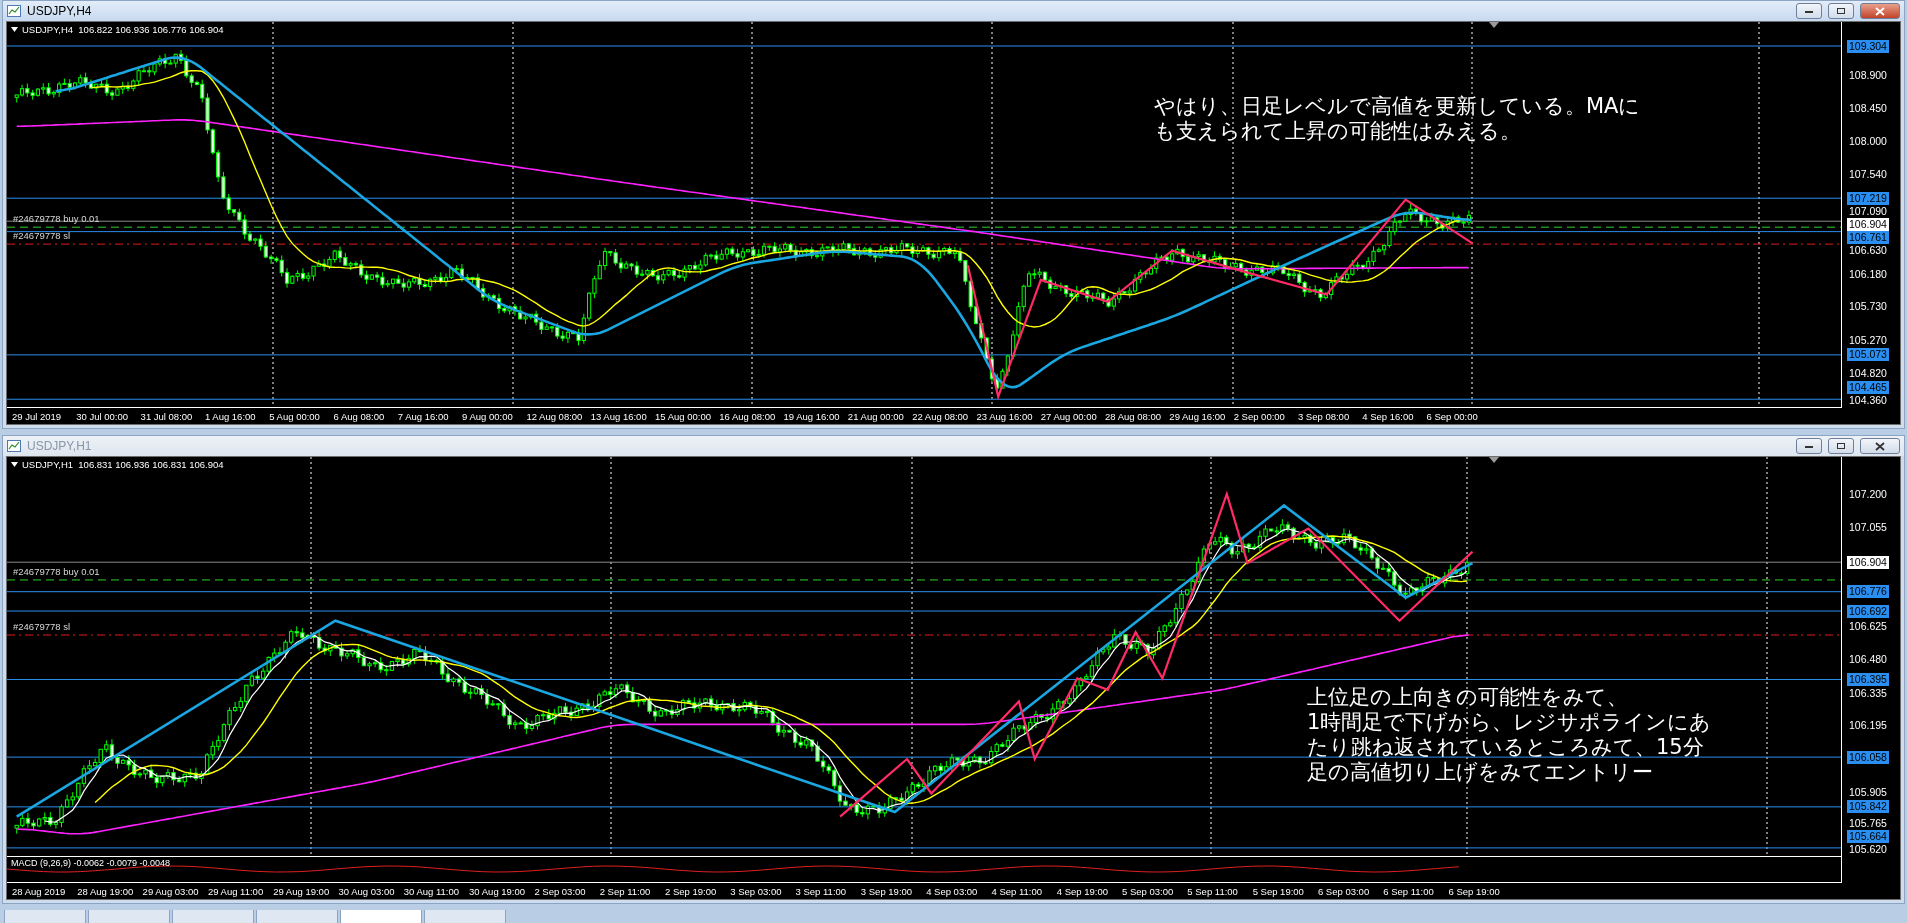 This screenshot has width=1907, height=923. What do you see at coordinates (1868, 592) in the screenshot?
I see `price-label: 106.776` at bounding box center [1868, 592].